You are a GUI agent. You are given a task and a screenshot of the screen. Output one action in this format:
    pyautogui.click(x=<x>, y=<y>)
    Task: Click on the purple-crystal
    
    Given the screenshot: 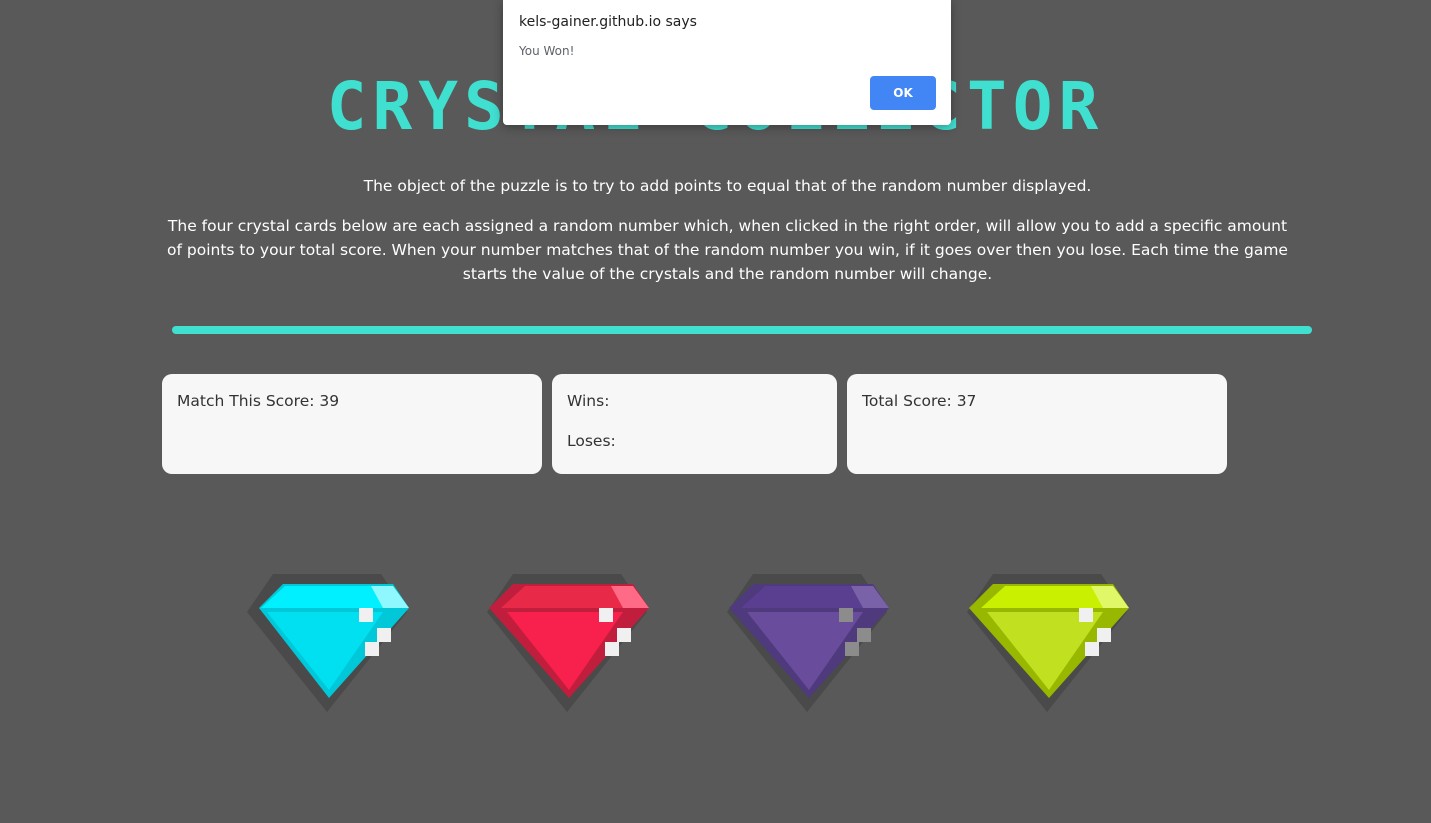 What is the action you would take?
    pyautogui.click(x=807, y=644)
    